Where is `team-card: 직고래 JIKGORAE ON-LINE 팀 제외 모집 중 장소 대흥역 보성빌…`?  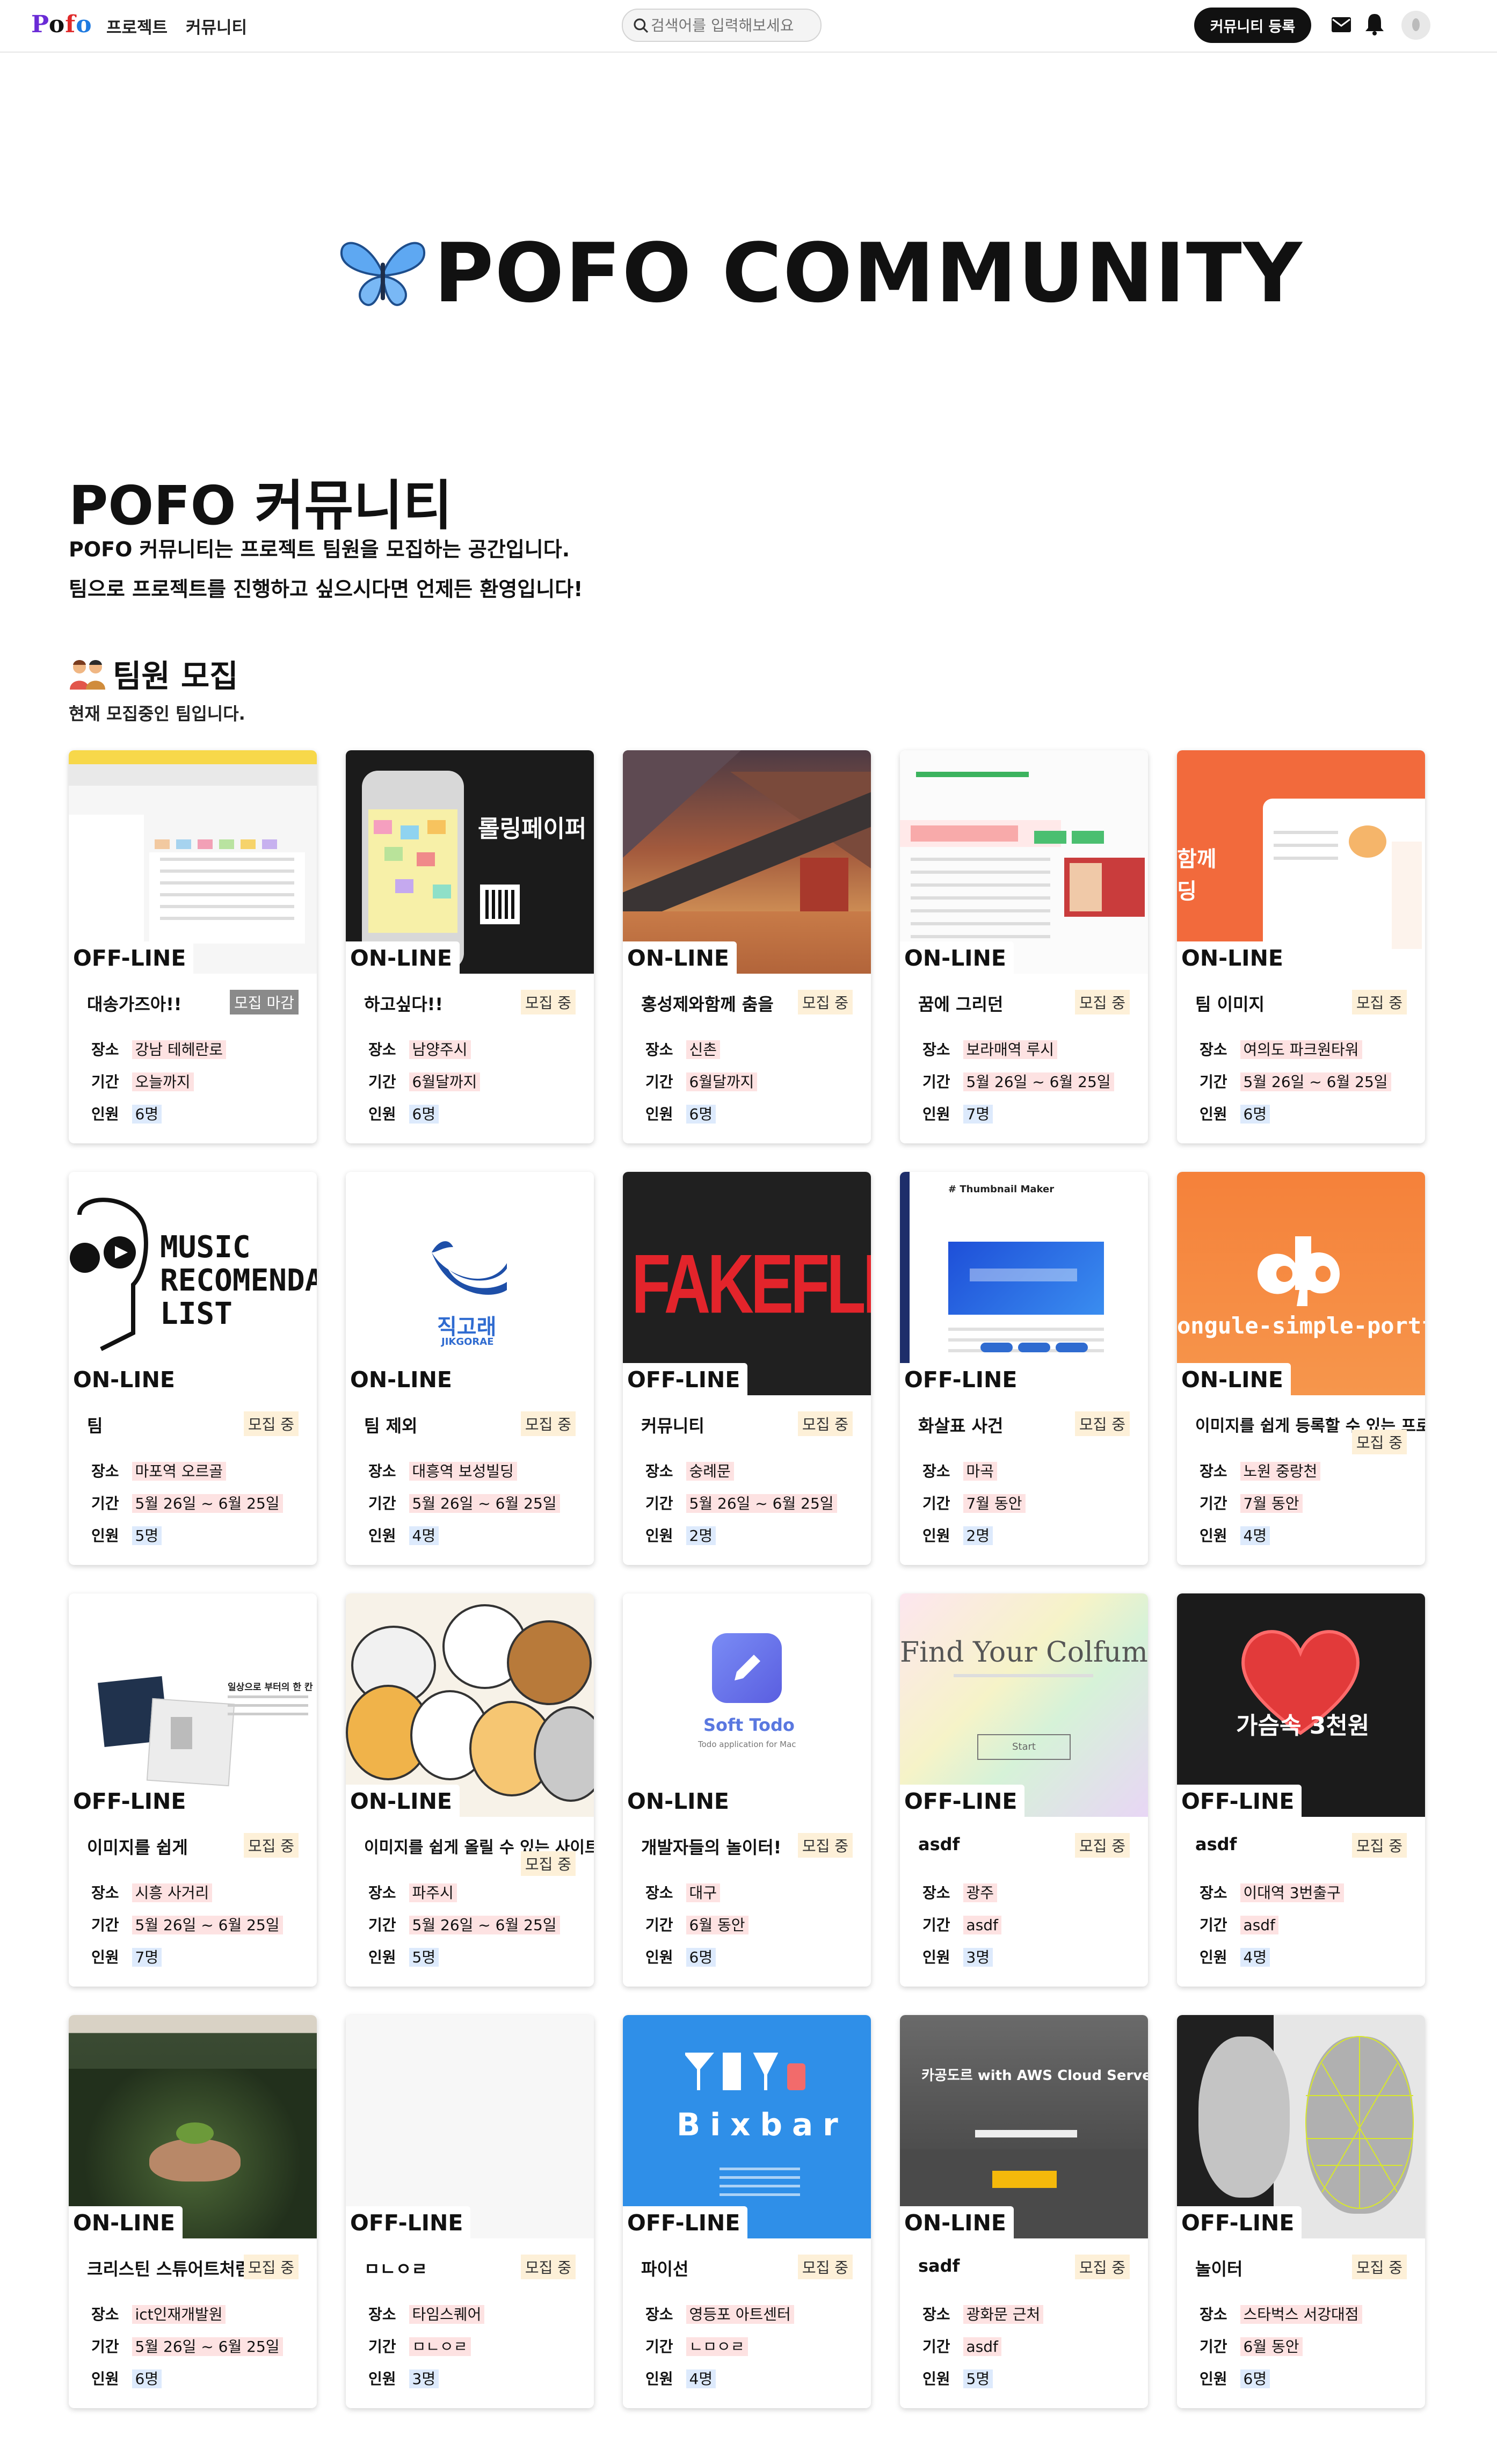
team-card: 직고래 JIKGORAE ON-LINE 팀 제외 모집 중 장소 대흥역 보성빌… is located at coordinates (470, 1368).